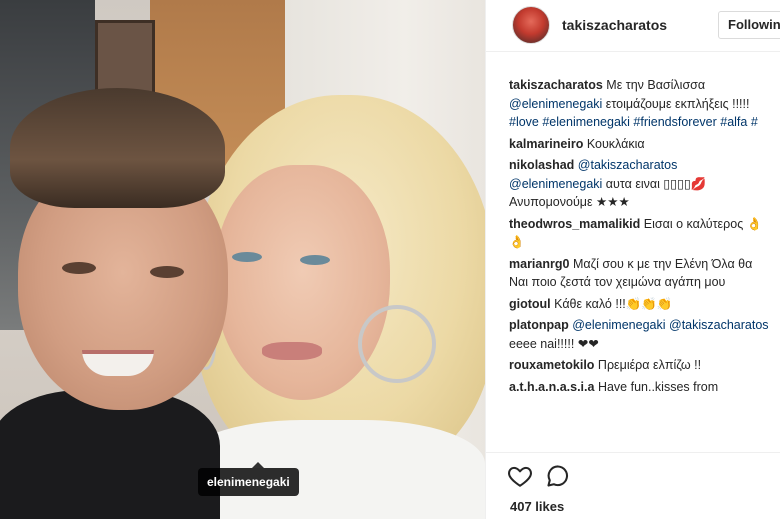  I want to click on photo-woman-eye-right, so click(315, 260).